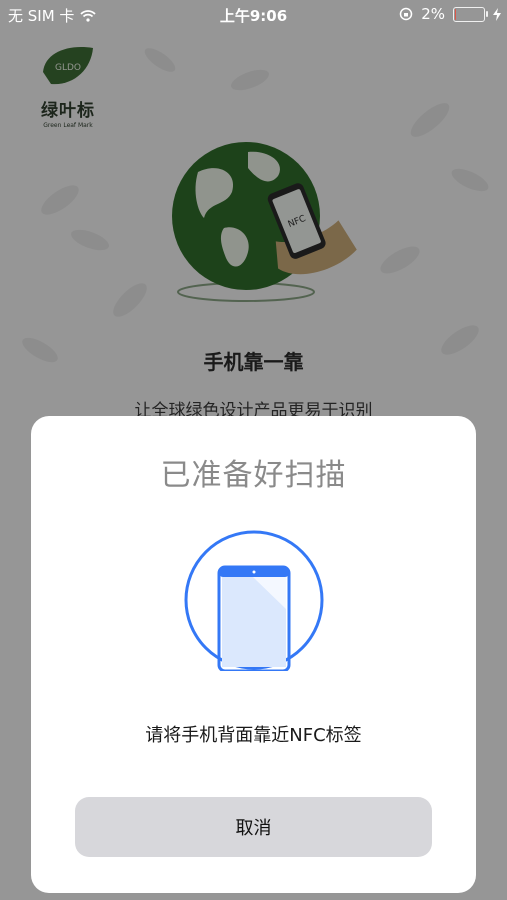 The width and height of the screenshot is (507, 900). Describe the element at coordinates (254, 600) in the screenshot. I see `phone-scan-icon` at that location.